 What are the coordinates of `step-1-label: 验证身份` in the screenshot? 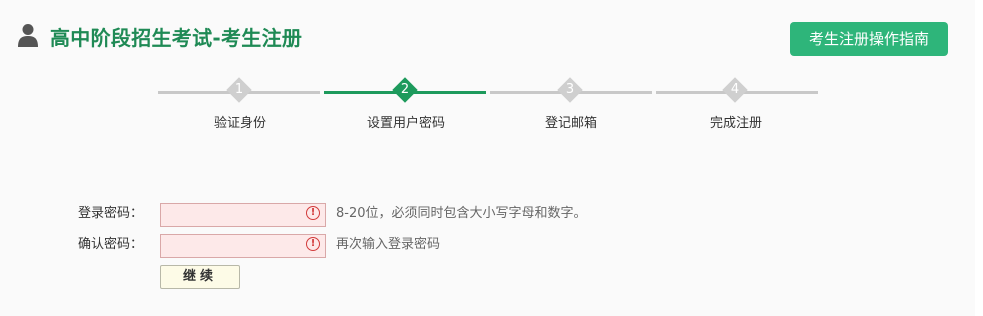 It's located at (239, 123).